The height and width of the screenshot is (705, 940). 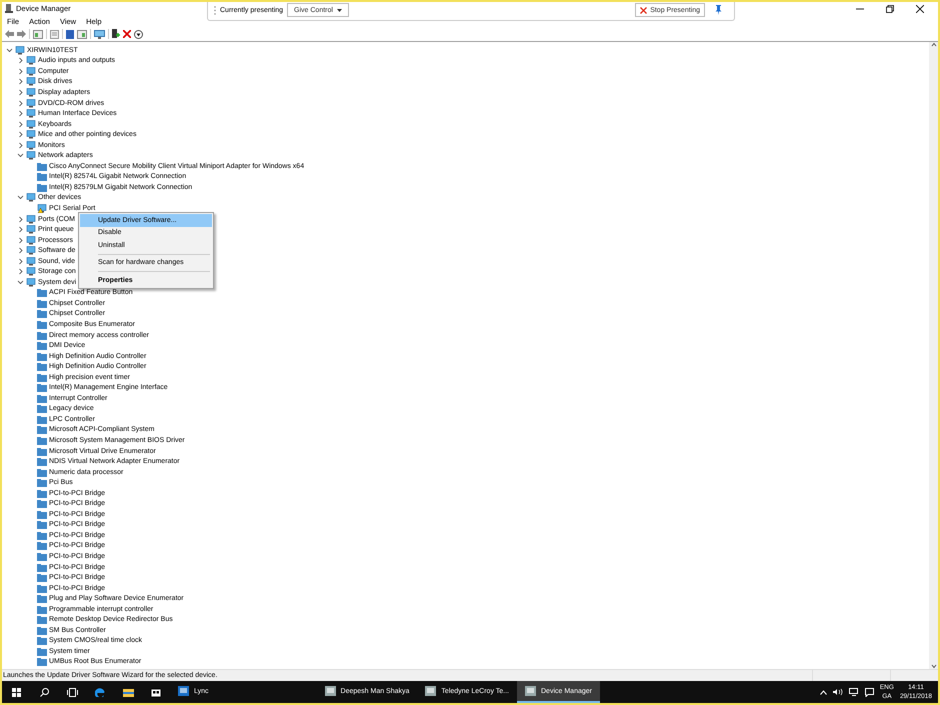 What do you see at coordinates (138, 34) in the screenshot?
I see `download-icon` at bounding box center [138, 34].